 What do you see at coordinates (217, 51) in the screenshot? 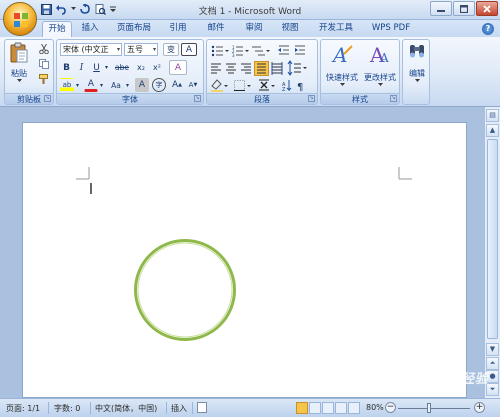
I see `bullets-icon` at bounding box center [217, 51].